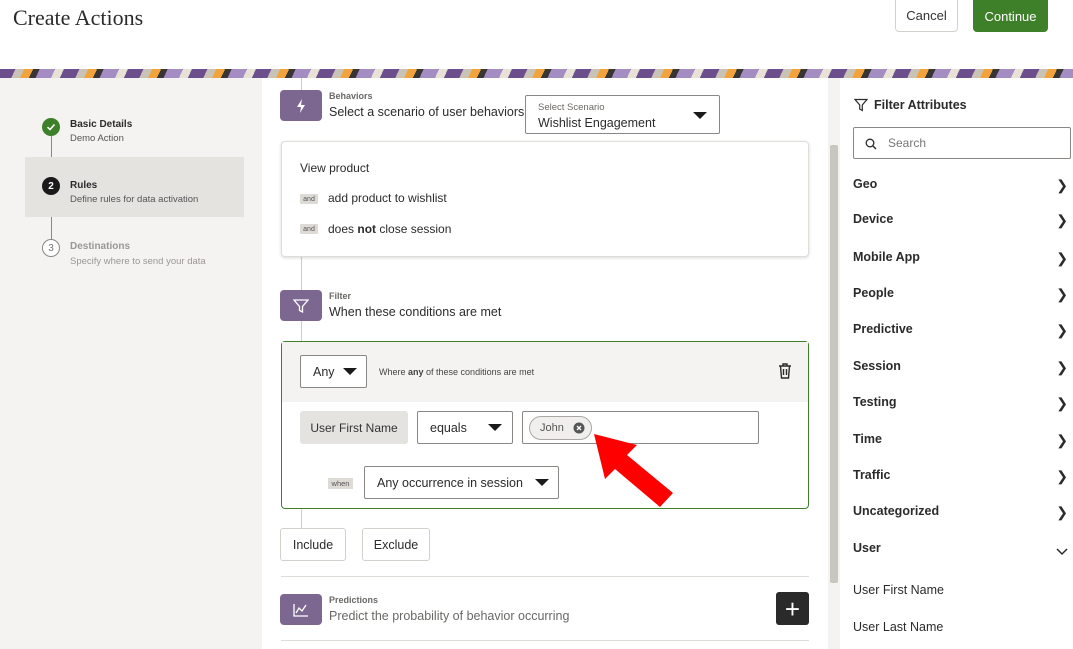  Describe the element at coordinates (886, 257) in the screenshot. I see `category-label: Mobile App` at that location.